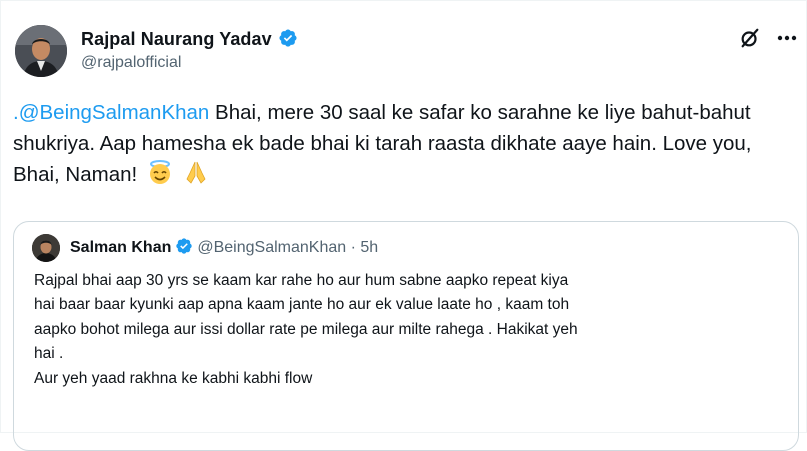  What do you see at coordinates (288, 38) in the screenshot?
I see `verified-badge-icon` at bounding box center [288, 38].